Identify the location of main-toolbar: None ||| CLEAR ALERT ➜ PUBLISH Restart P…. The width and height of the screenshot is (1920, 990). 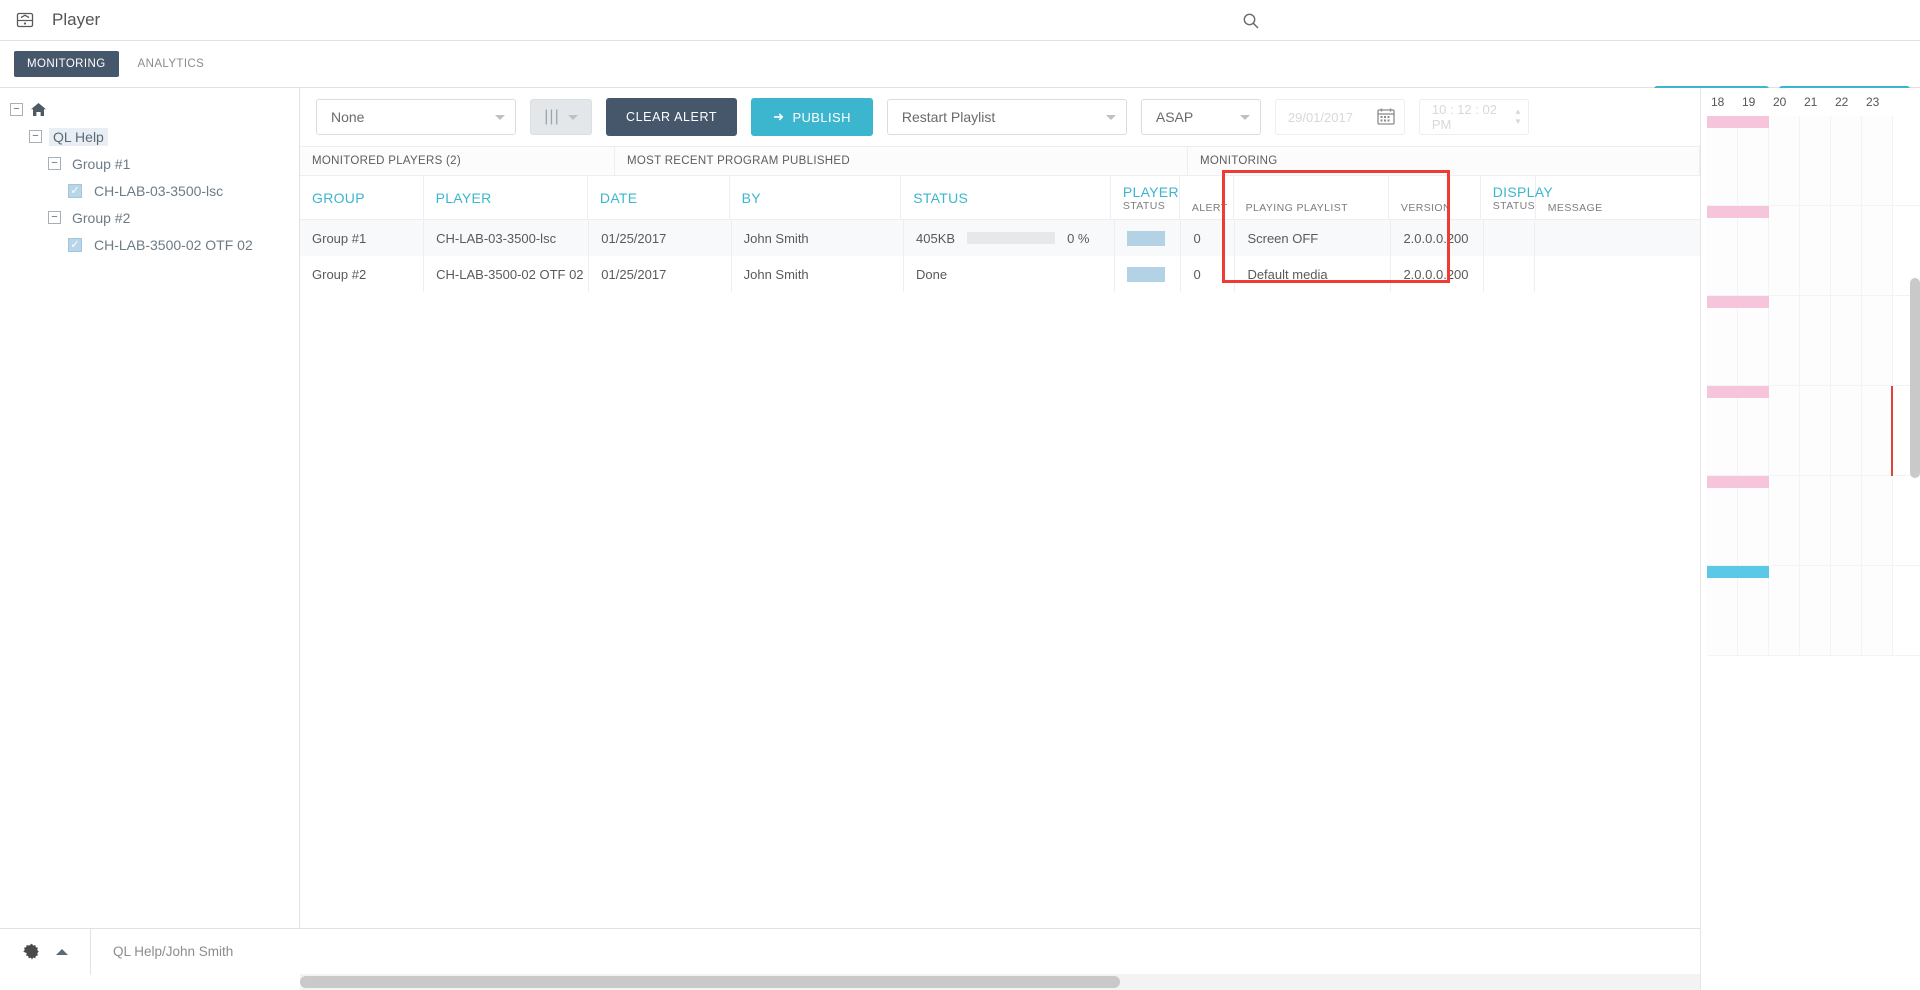
(1000, 117).